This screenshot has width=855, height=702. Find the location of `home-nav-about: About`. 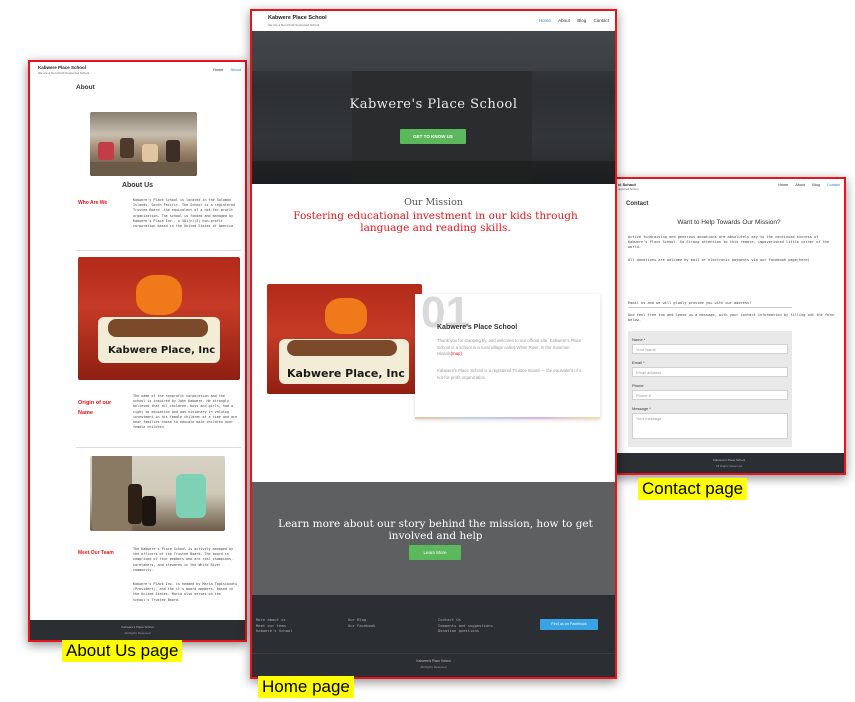

home-nav-about: About is located at coordinates (564, 20).